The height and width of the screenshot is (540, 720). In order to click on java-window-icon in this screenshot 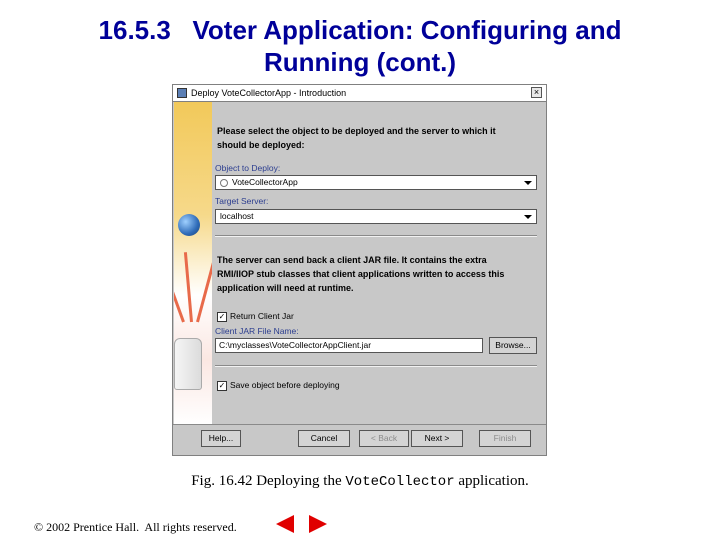, I will do `click(182, 93)`.